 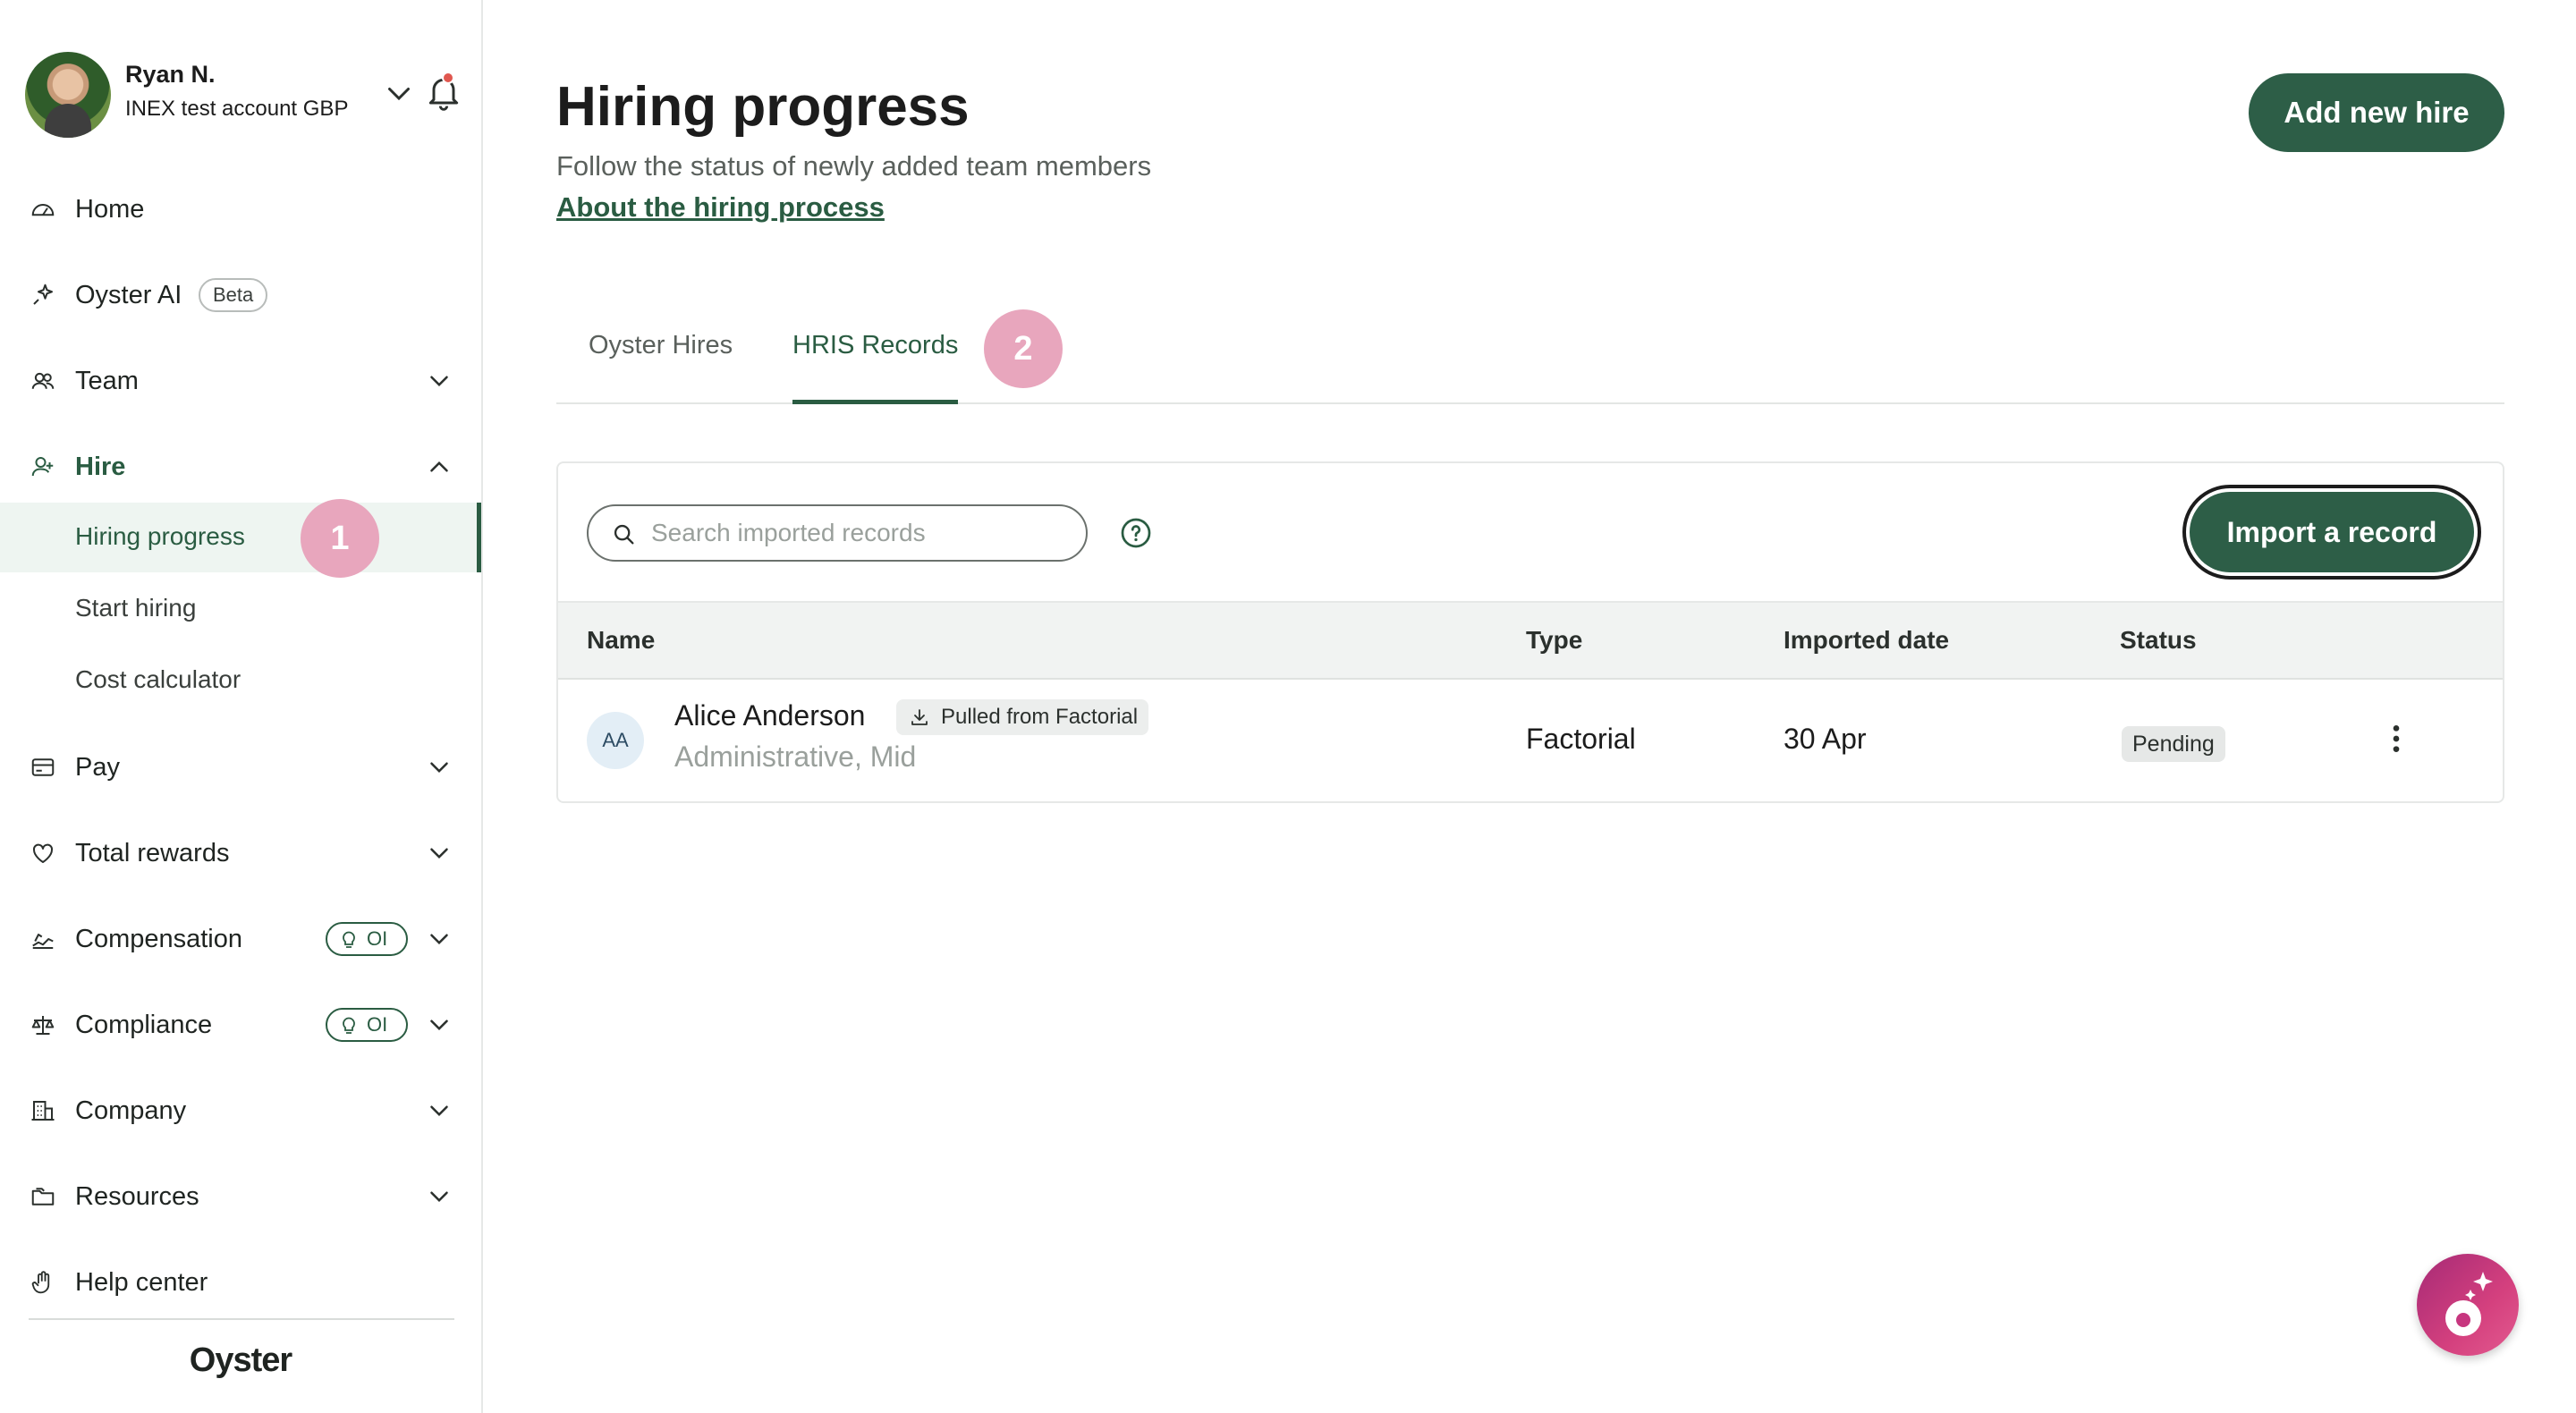 What do you see at coordinates (240, 1282) in the screenshot?
I see `sidebar-item-help-center: Help center` at bounding box center [240, 1282].